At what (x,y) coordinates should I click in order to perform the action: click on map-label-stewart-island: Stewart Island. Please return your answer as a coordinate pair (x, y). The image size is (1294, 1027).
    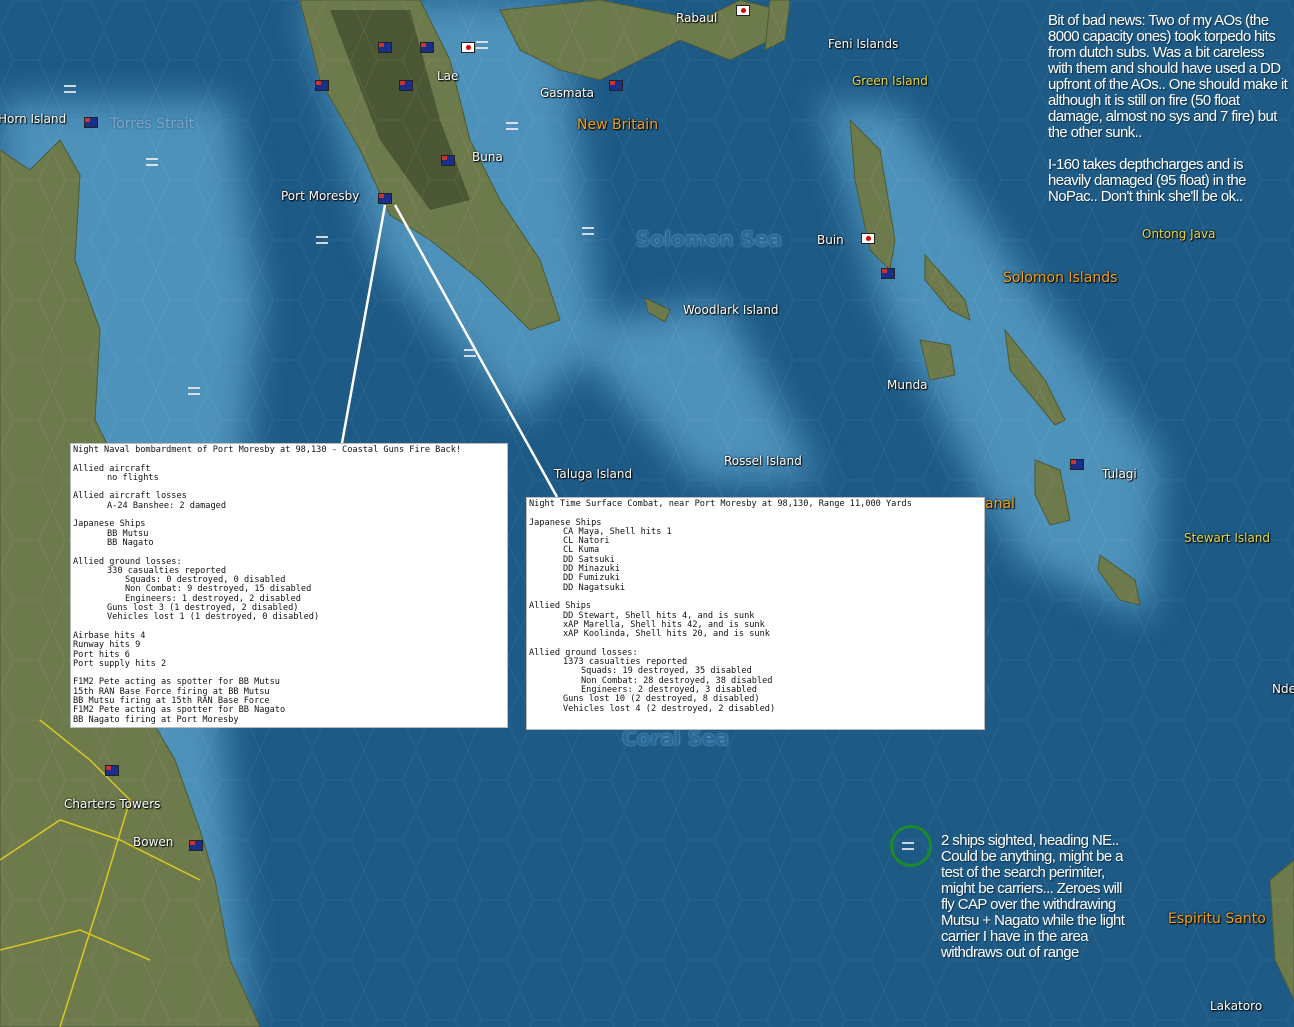
    Looking at the image, I should click on (1227, 538).